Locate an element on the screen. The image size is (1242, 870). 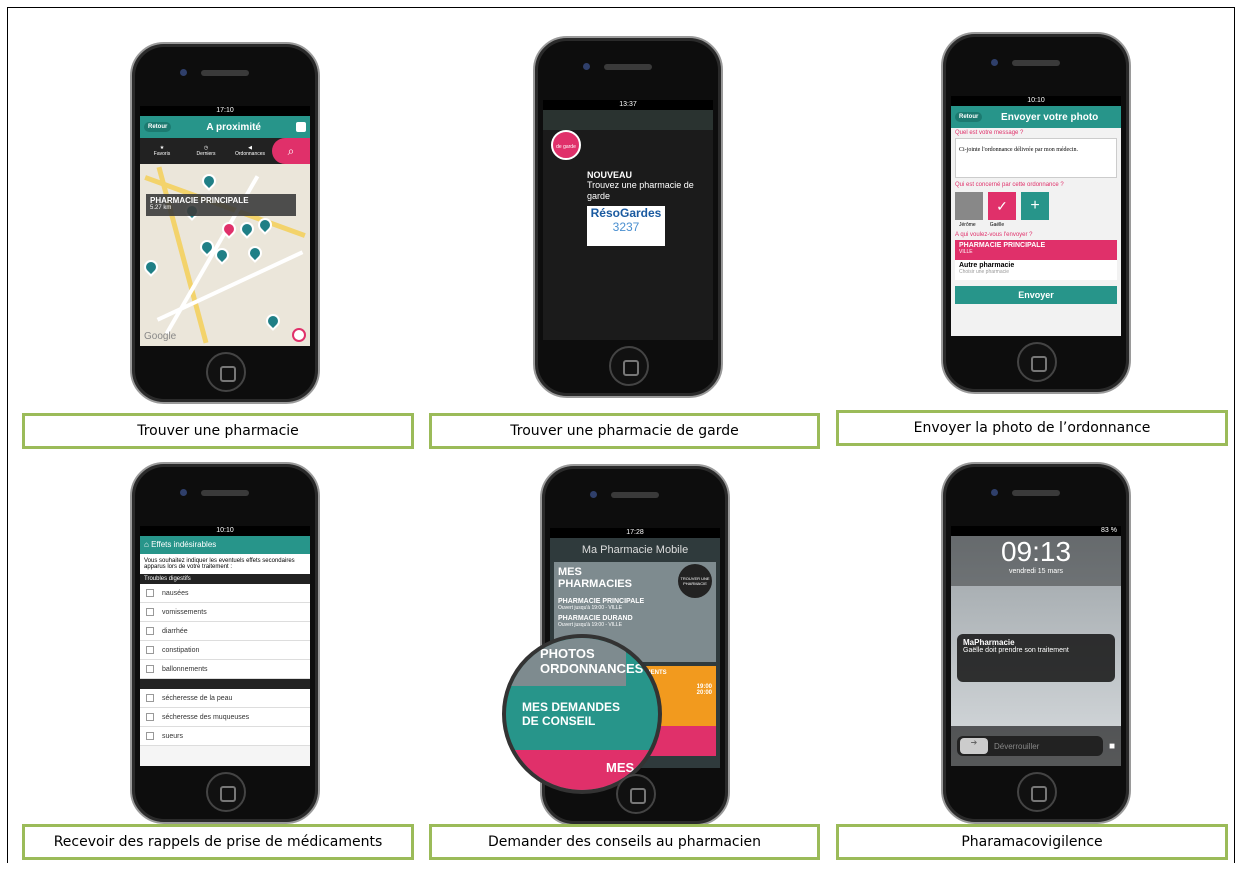
caption-advice: Demander des conseils au pharmacien is located at coordinates (624, 842).